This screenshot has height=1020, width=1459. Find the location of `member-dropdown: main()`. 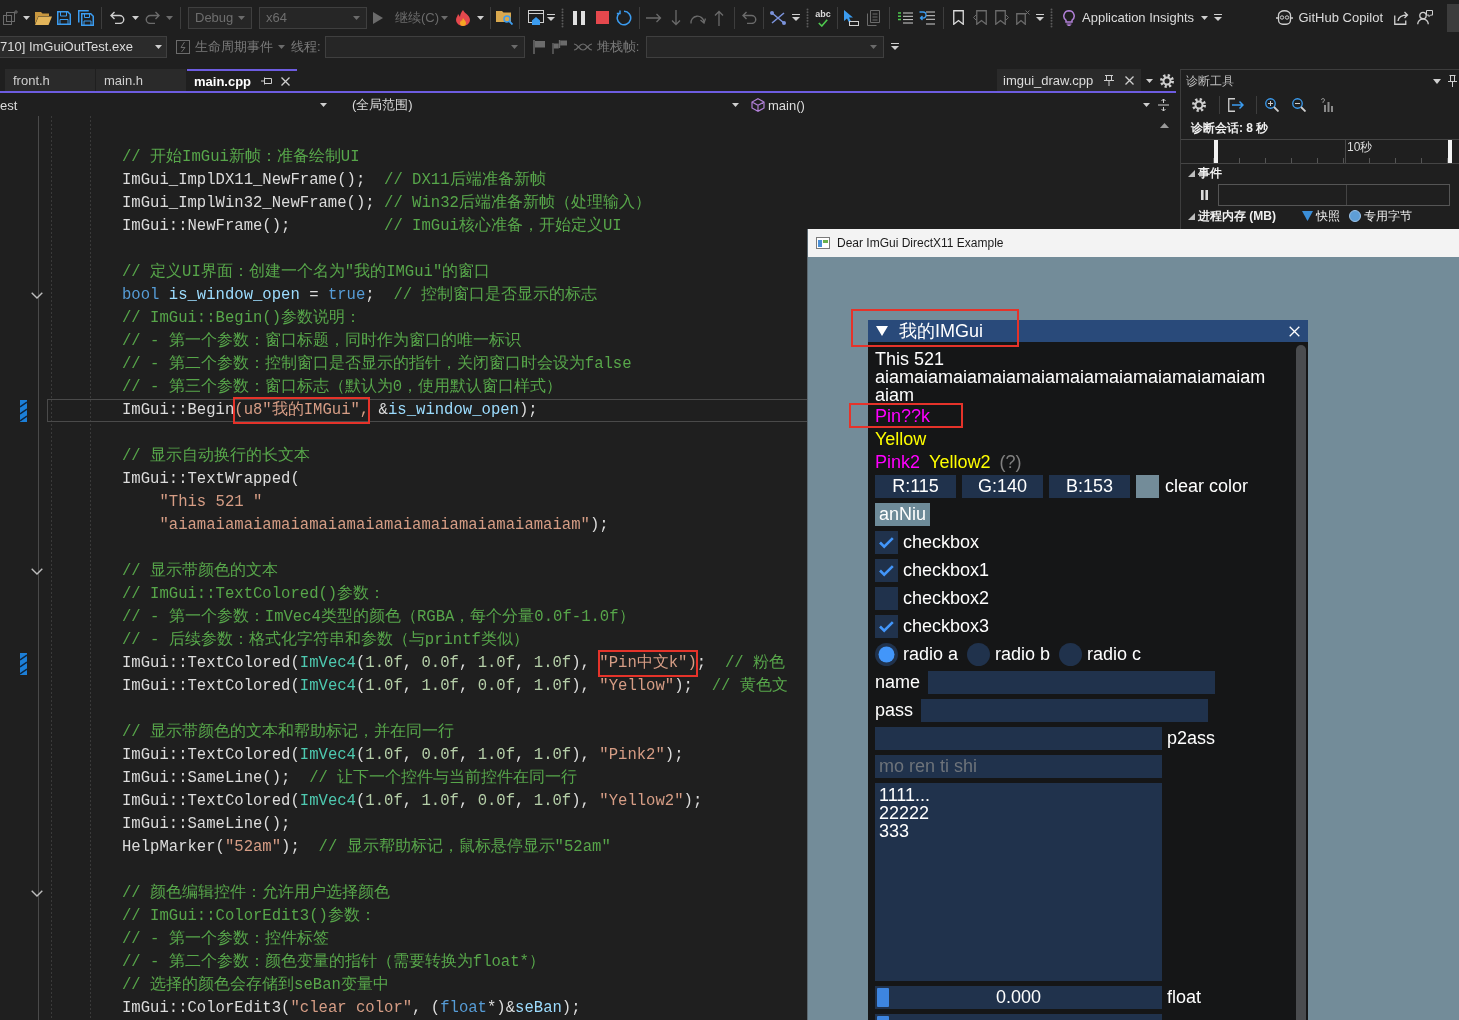

member-dropdown: main() is located at coordinates (950, 105).